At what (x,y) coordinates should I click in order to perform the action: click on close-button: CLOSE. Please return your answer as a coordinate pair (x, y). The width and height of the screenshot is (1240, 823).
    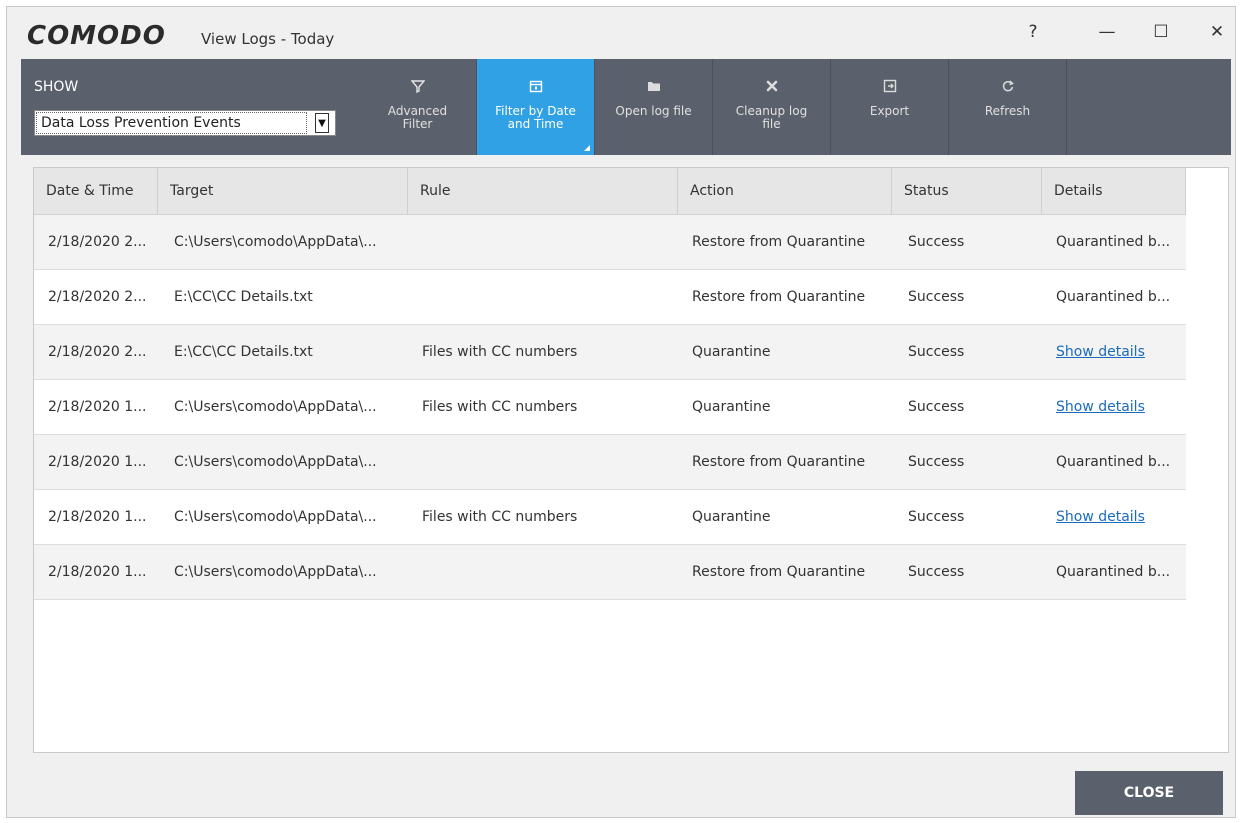
    Looking at the image, I should click on (1149, 793).